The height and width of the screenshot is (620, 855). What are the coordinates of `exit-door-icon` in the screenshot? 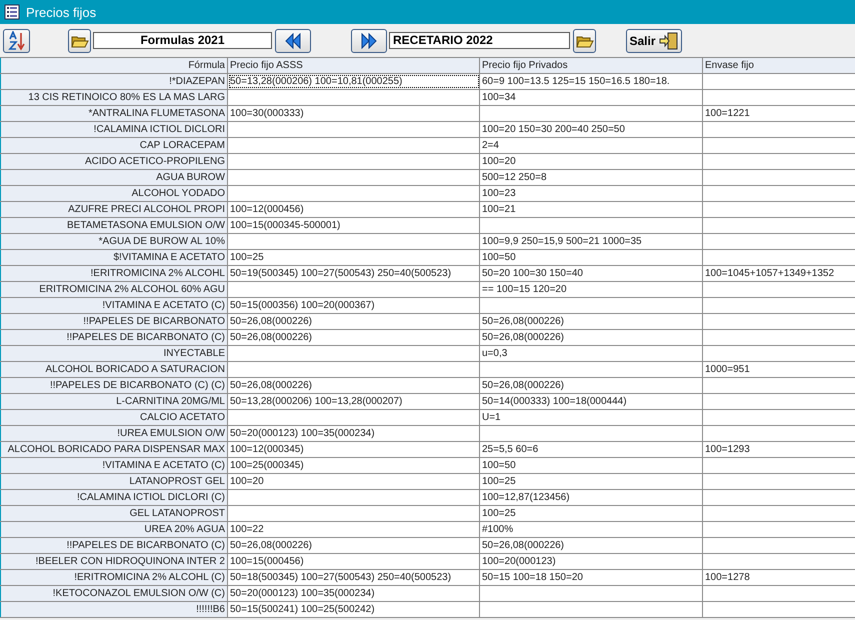 It's located at (668, 41).